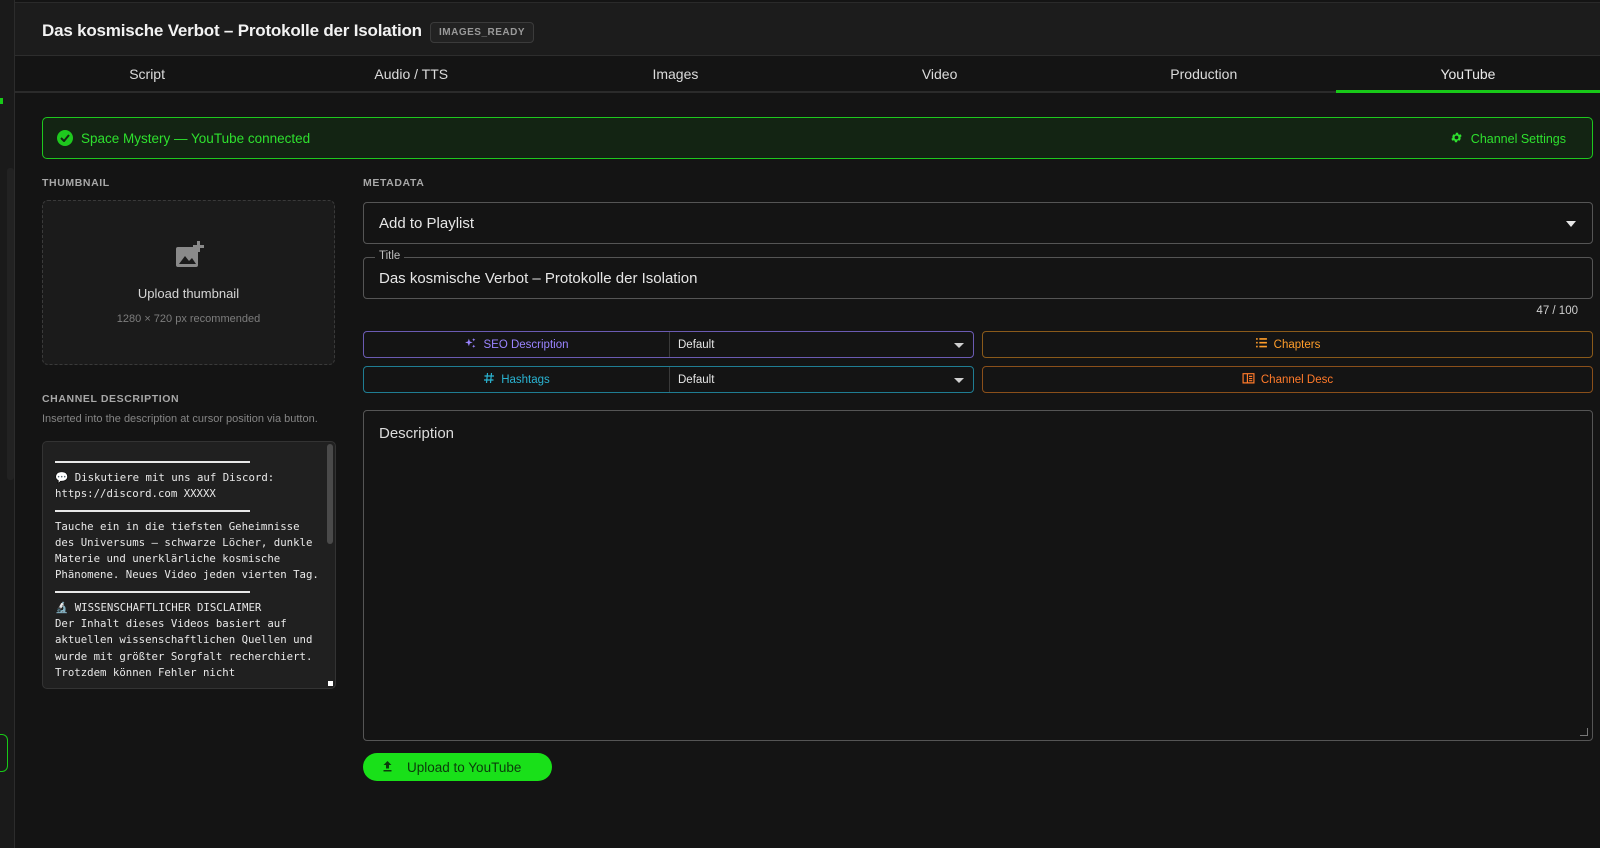 This screenshot has width=1600, height=848. What do you see at coordinates (1204, 74) in the screenshot?
I see `tab-production: Production` at bounding box center [1204, 74].